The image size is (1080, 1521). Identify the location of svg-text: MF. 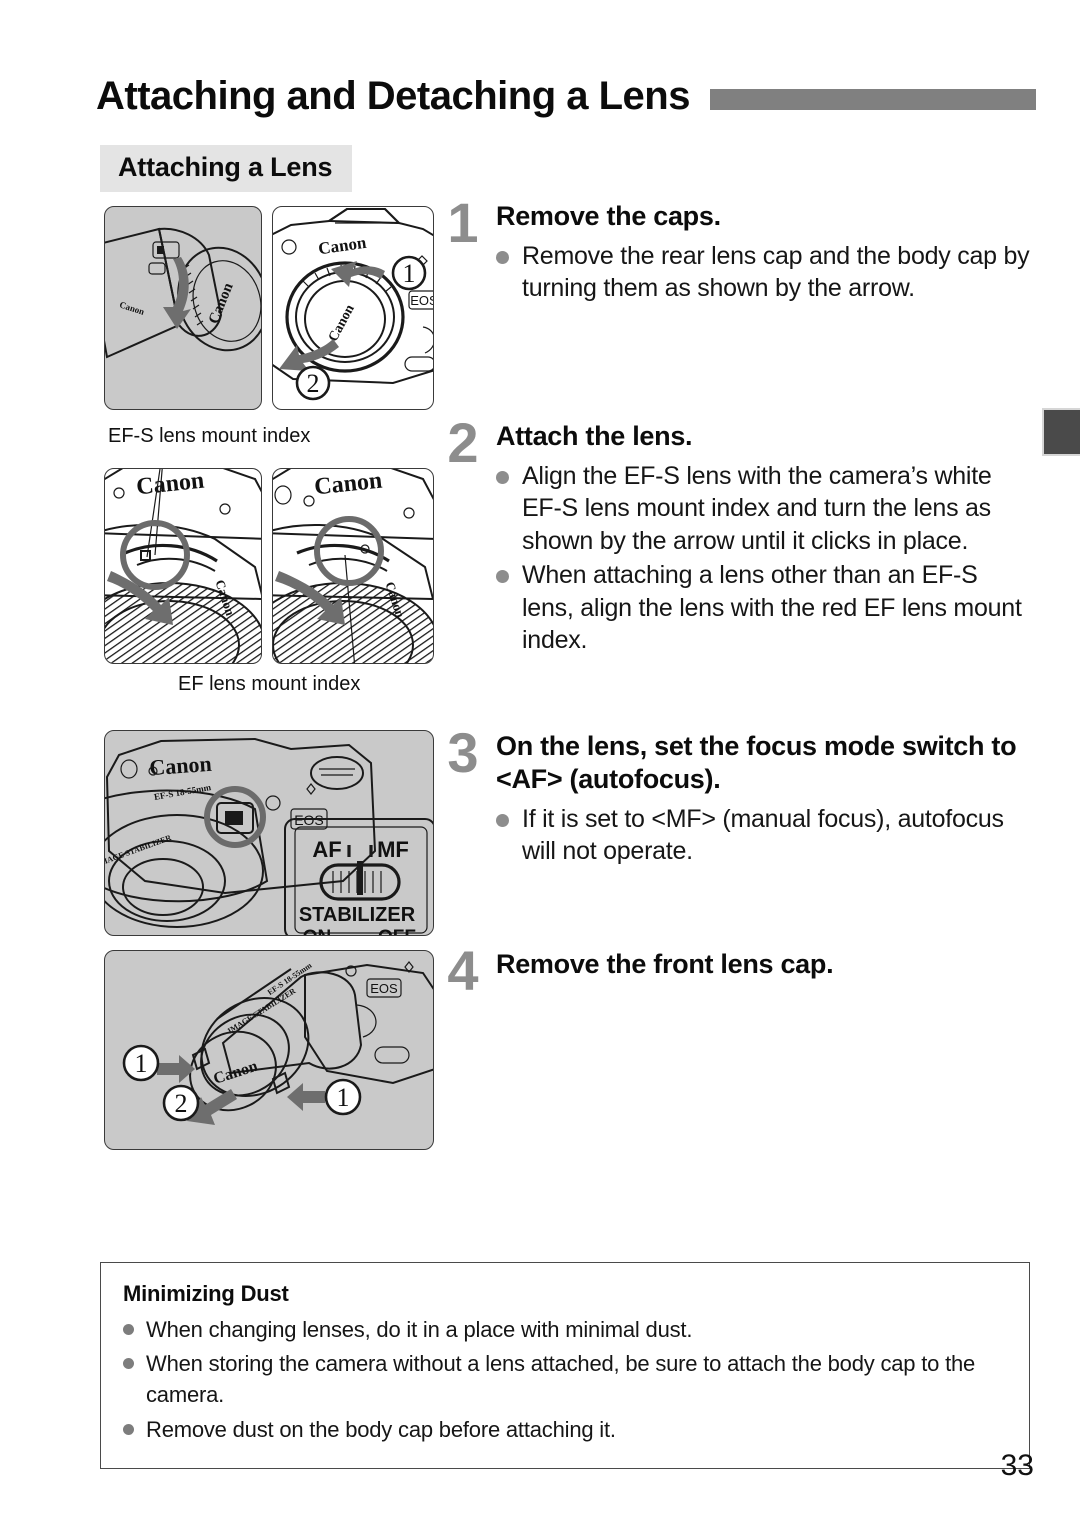
(393, 849).